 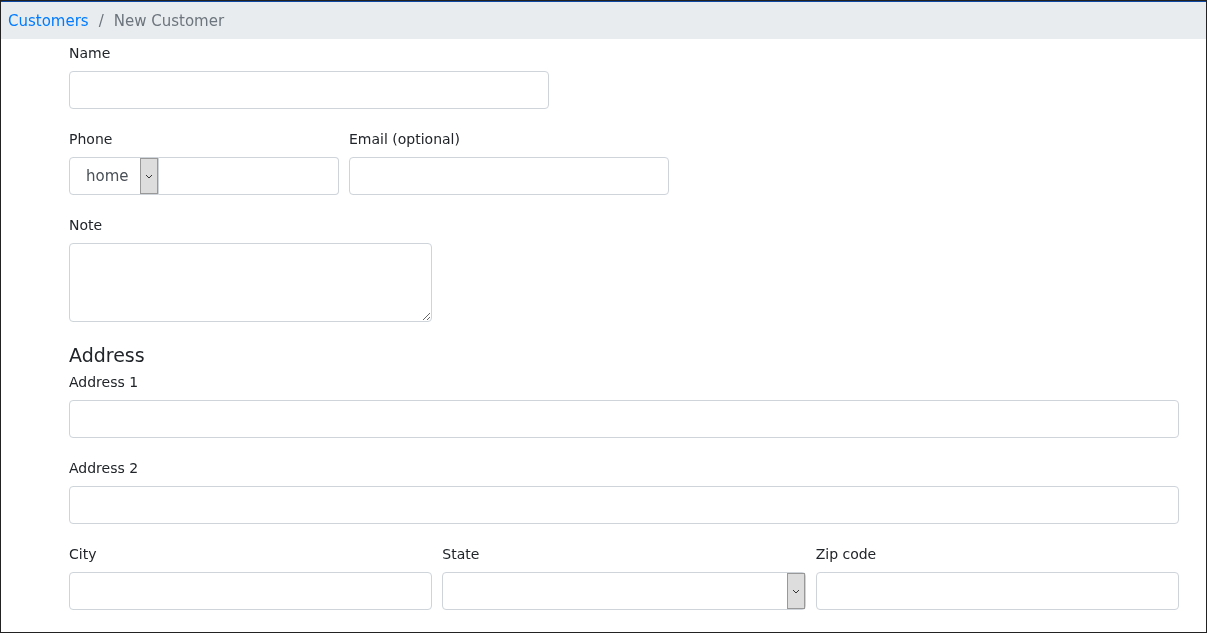 I want to click on state-select, so click(x=624, y=591).